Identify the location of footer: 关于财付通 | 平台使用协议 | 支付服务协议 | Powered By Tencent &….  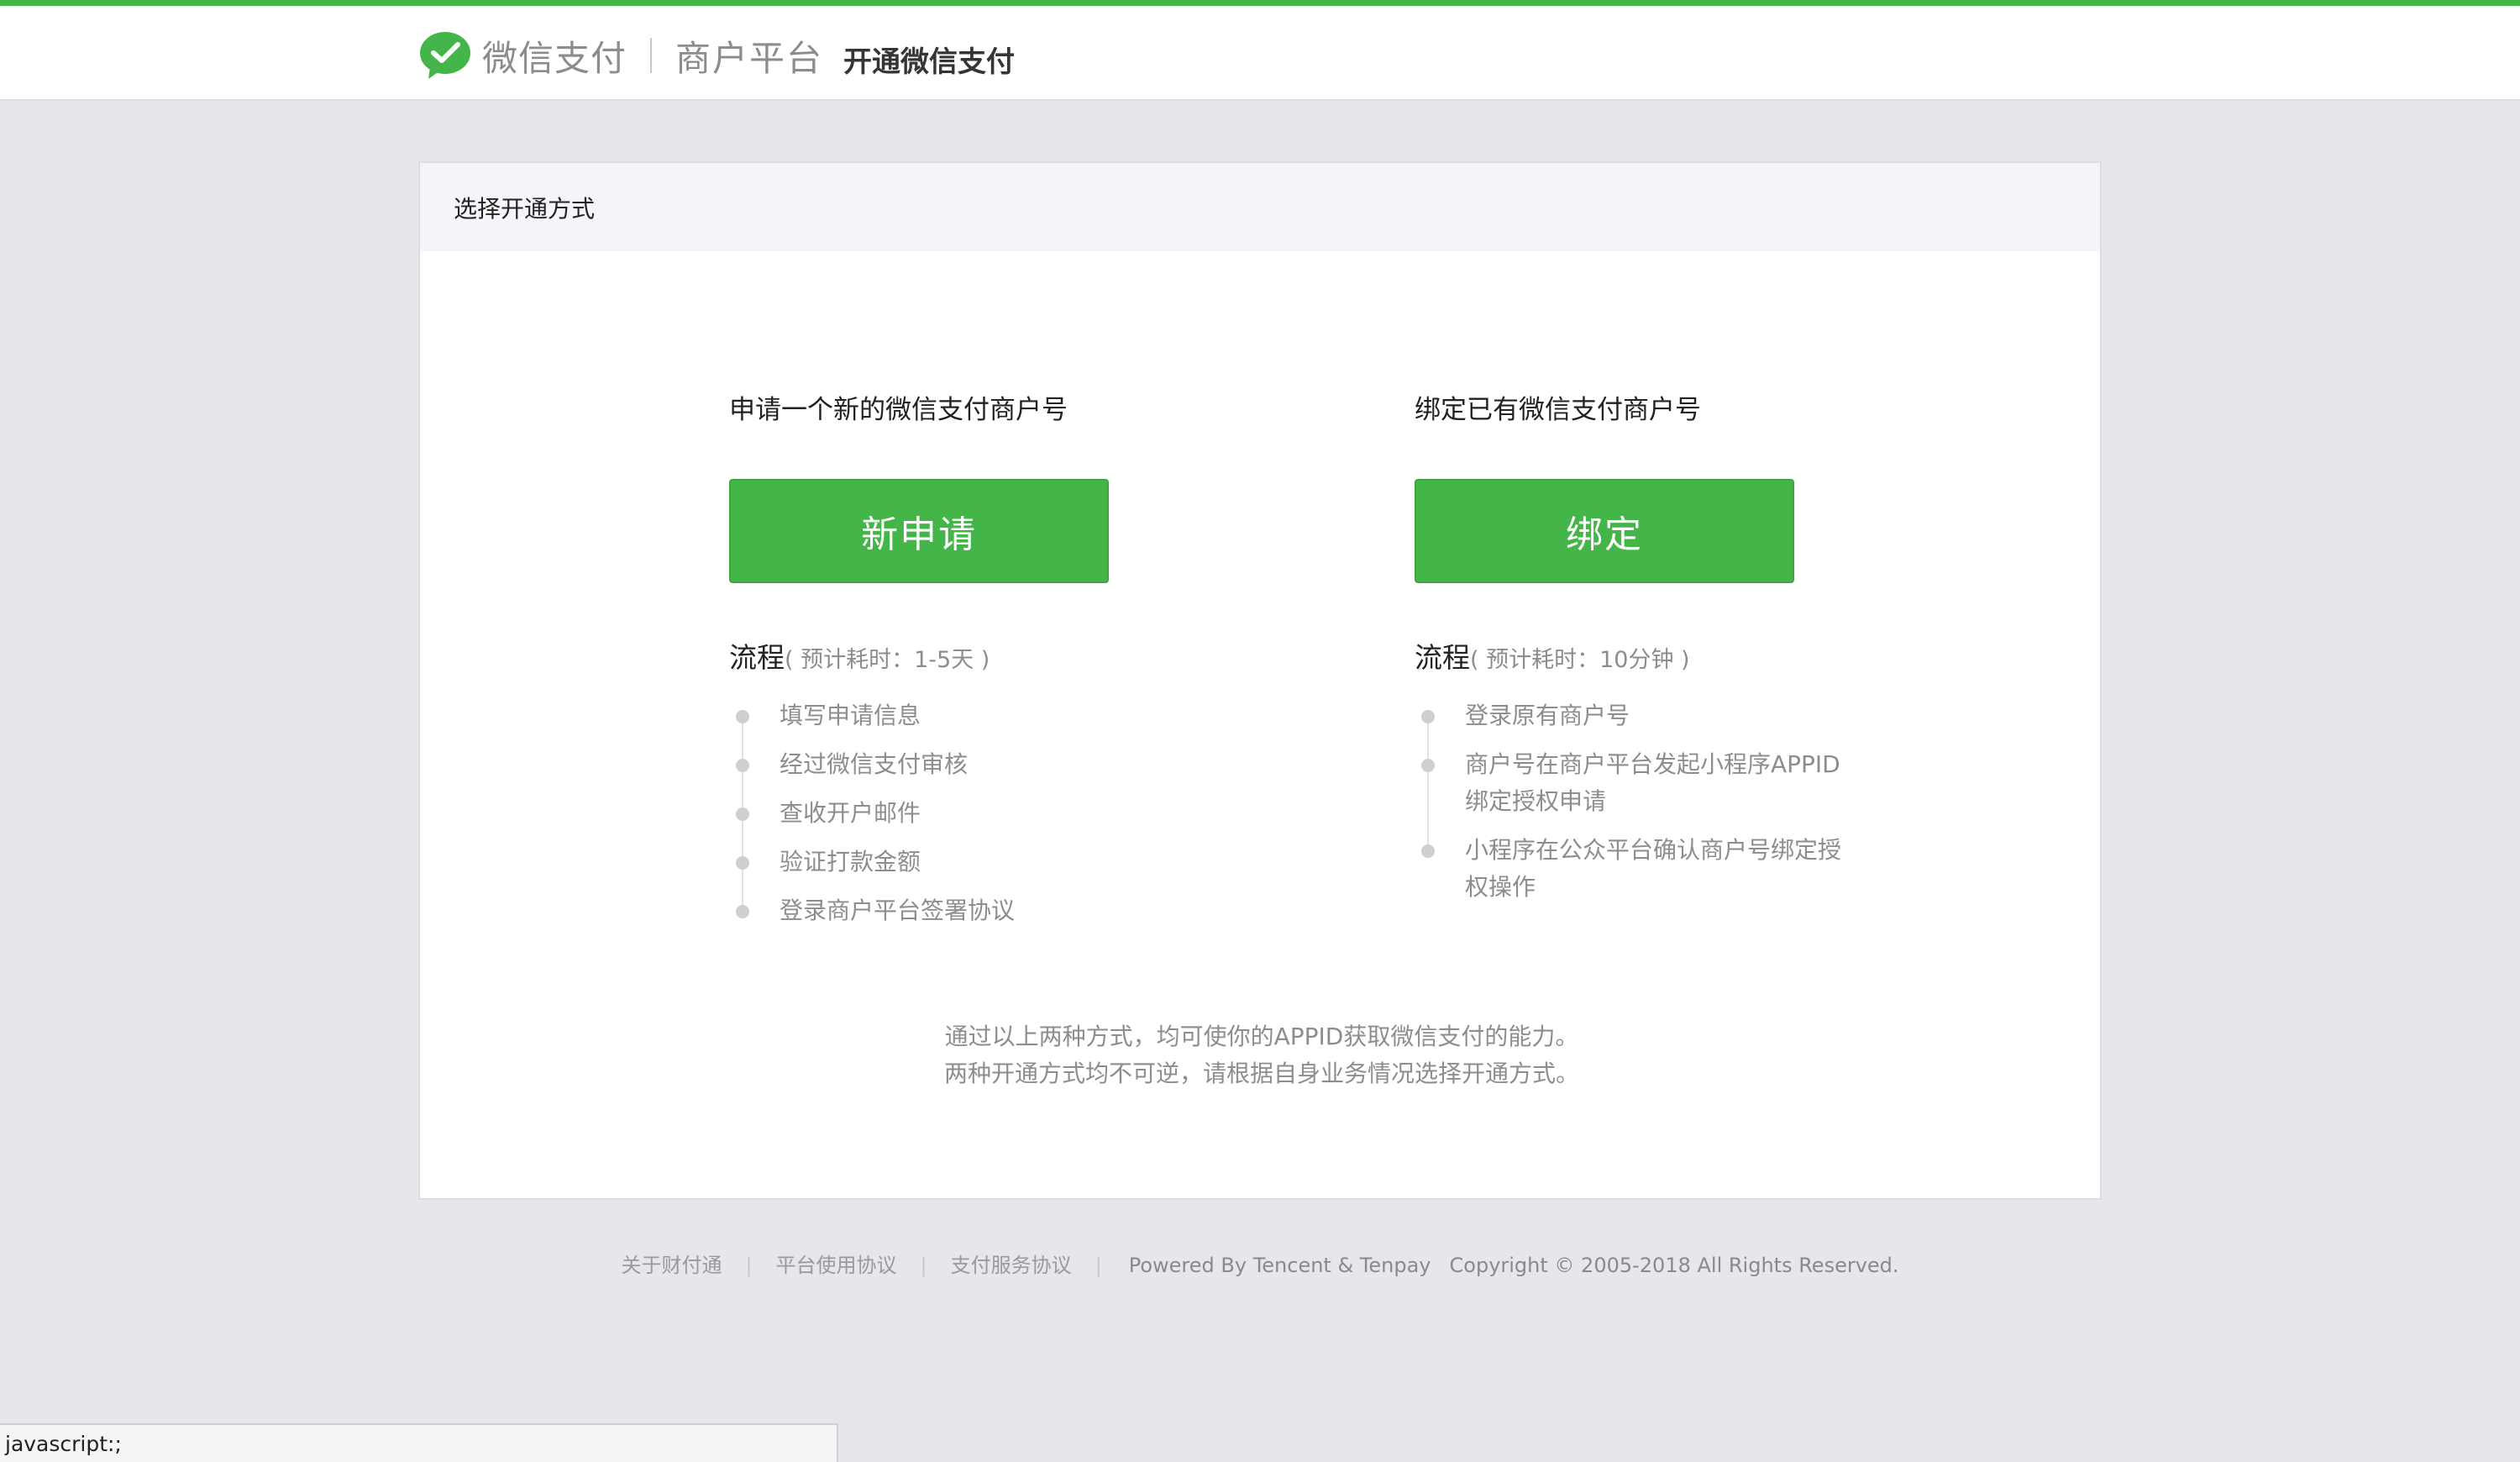
(1260, 1264).